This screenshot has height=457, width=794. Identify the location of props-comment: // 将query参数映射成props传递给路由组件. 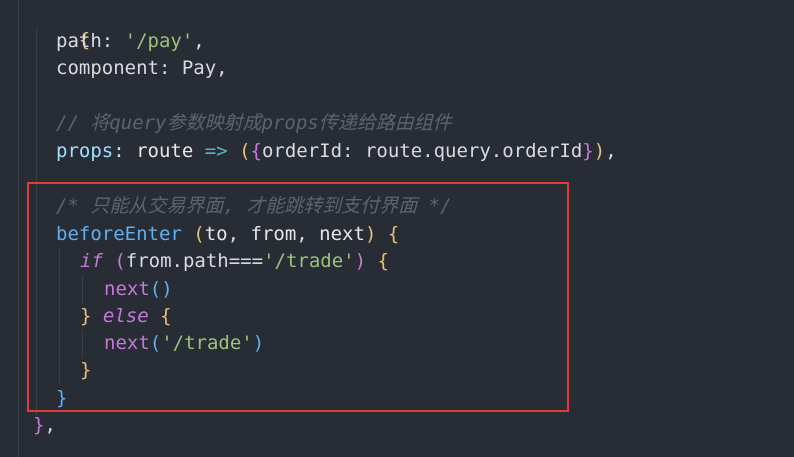
(254, 123).